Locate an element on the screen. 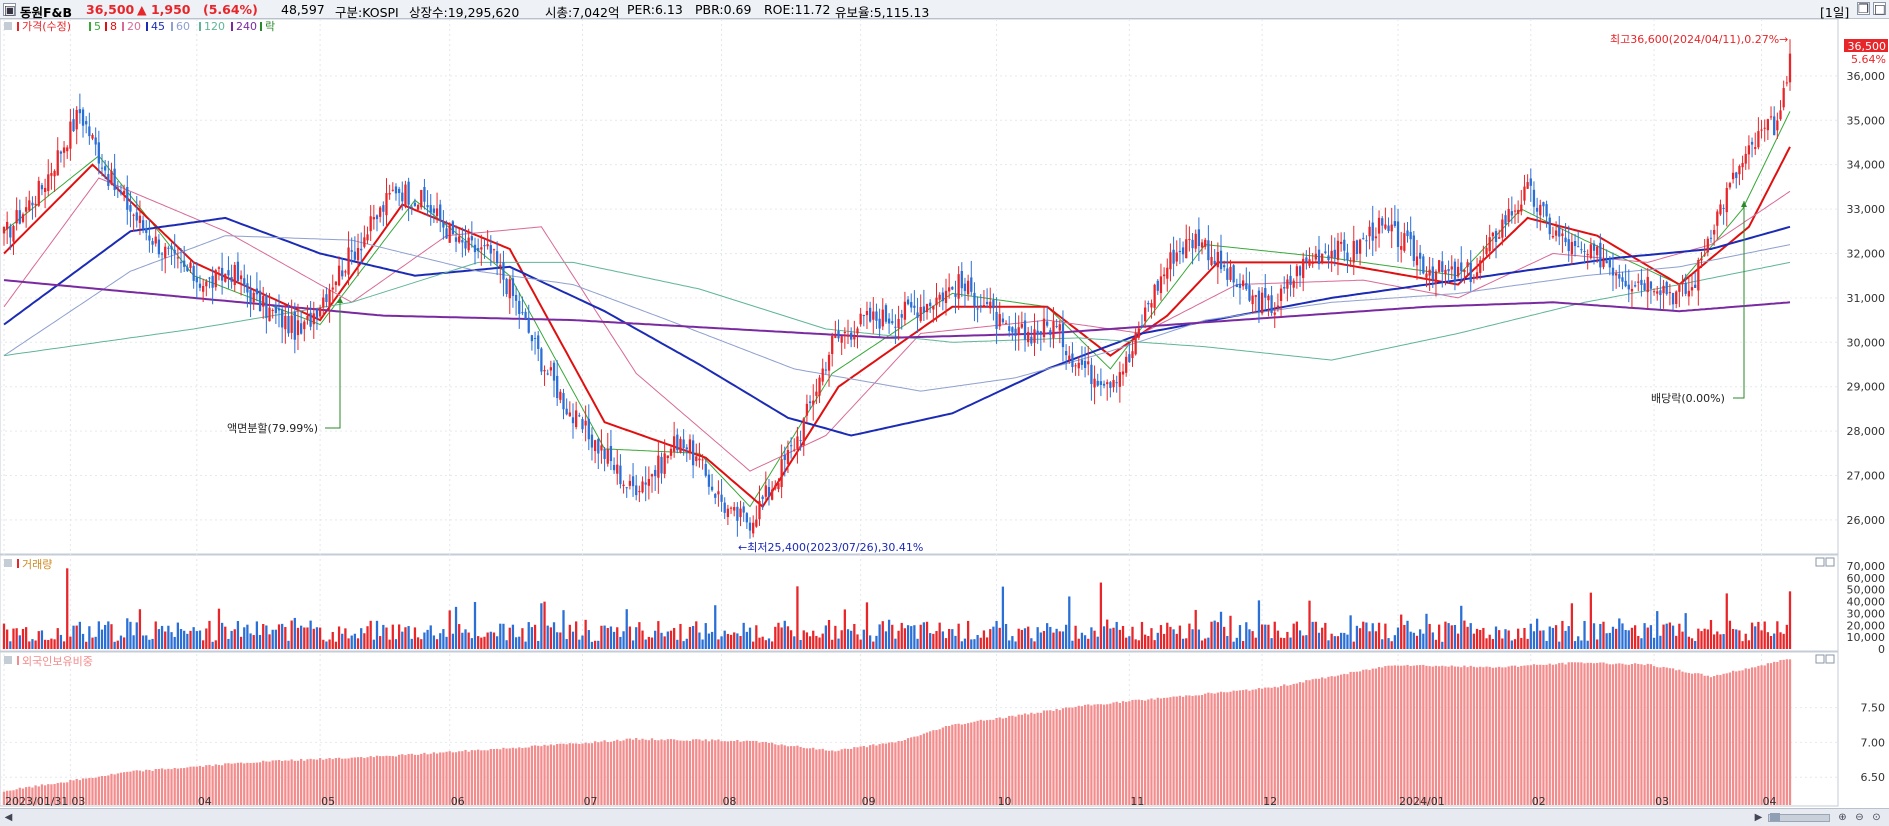 The width and height of the screenshot is (1889, 826). foreign-panel-close-icon is located at coordinates (1830, 659).